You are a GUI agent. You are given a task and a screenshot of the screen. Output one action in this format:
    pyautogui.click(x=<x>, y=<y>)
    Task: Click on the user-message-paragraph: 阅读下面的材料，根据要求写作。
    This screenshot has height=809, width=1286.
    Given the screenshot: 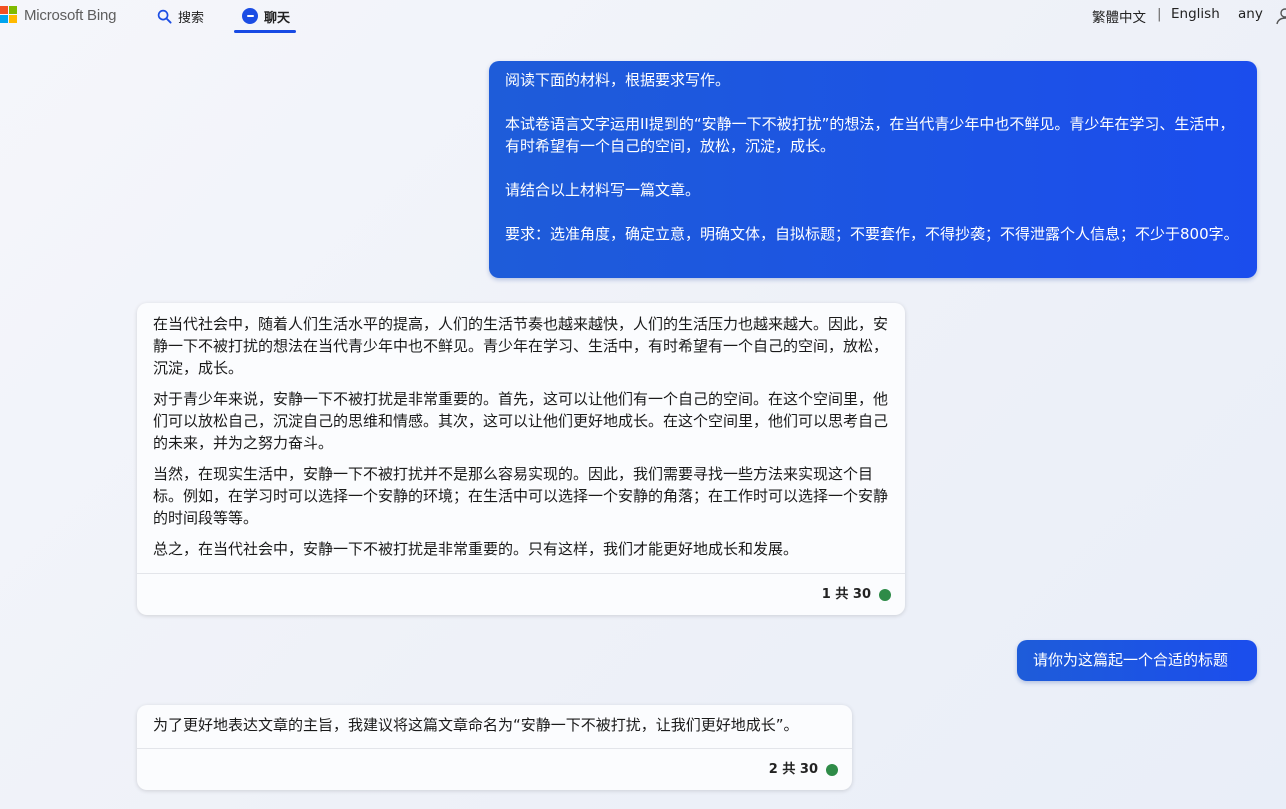 What is the action you would take?
    pyautogui.click(x=618, y=80)
    